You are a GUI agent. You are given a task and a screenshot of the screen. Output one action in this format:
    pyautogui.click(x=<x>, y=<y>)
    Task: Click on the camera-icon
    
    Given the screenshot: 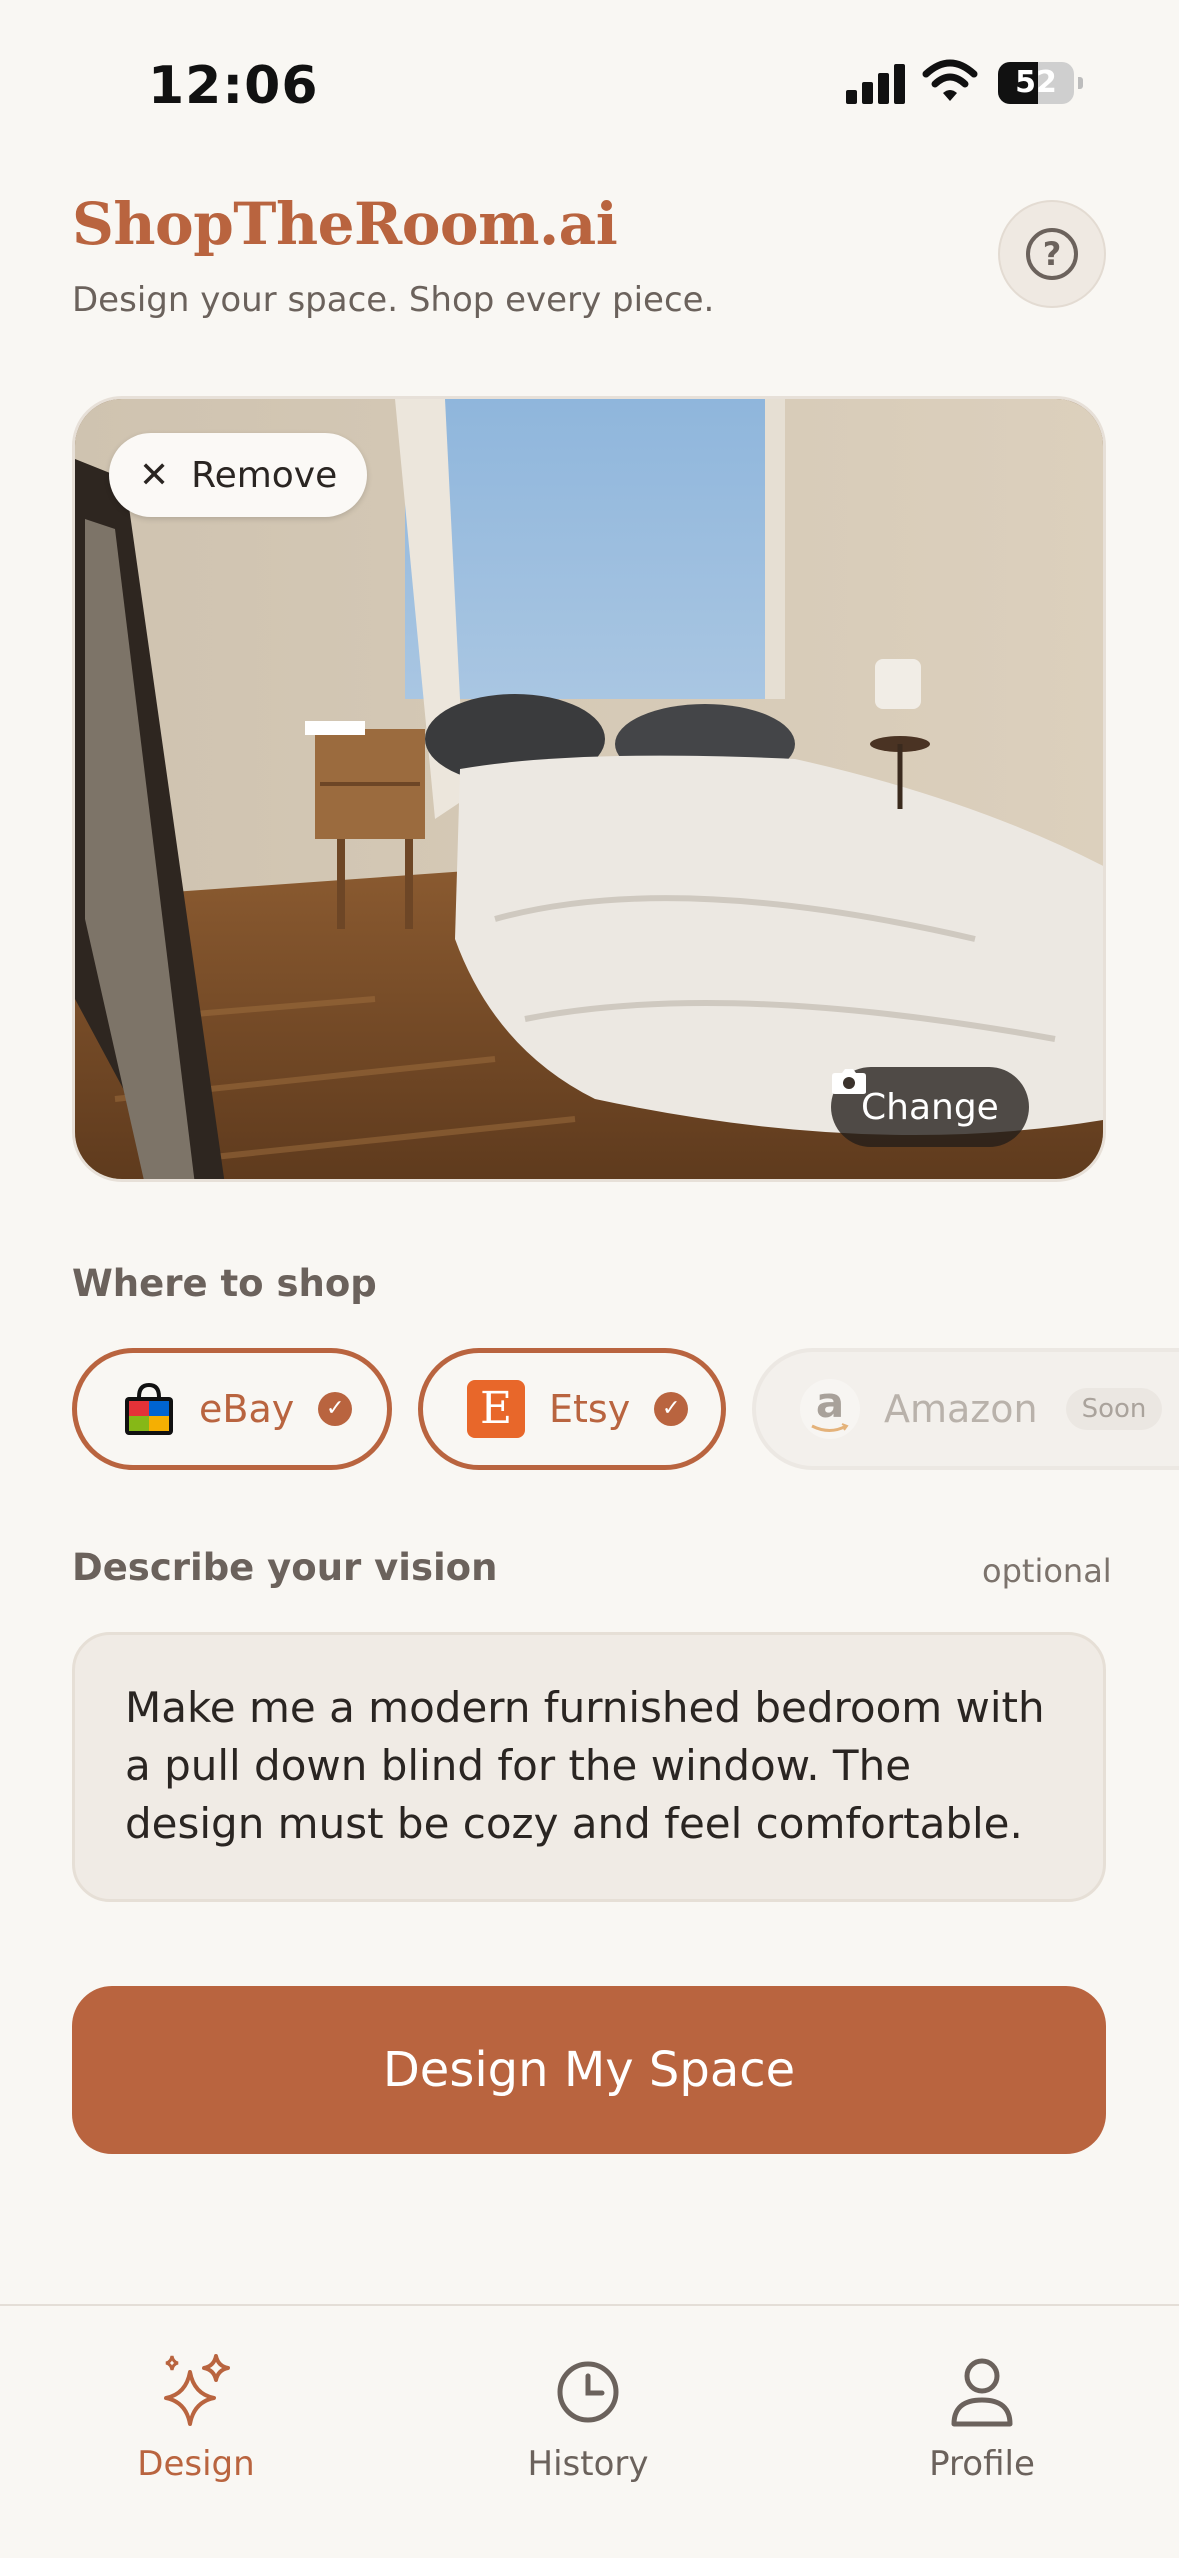 What is the action you would take?
    pyautogui.click(x=849, y=1081)
    